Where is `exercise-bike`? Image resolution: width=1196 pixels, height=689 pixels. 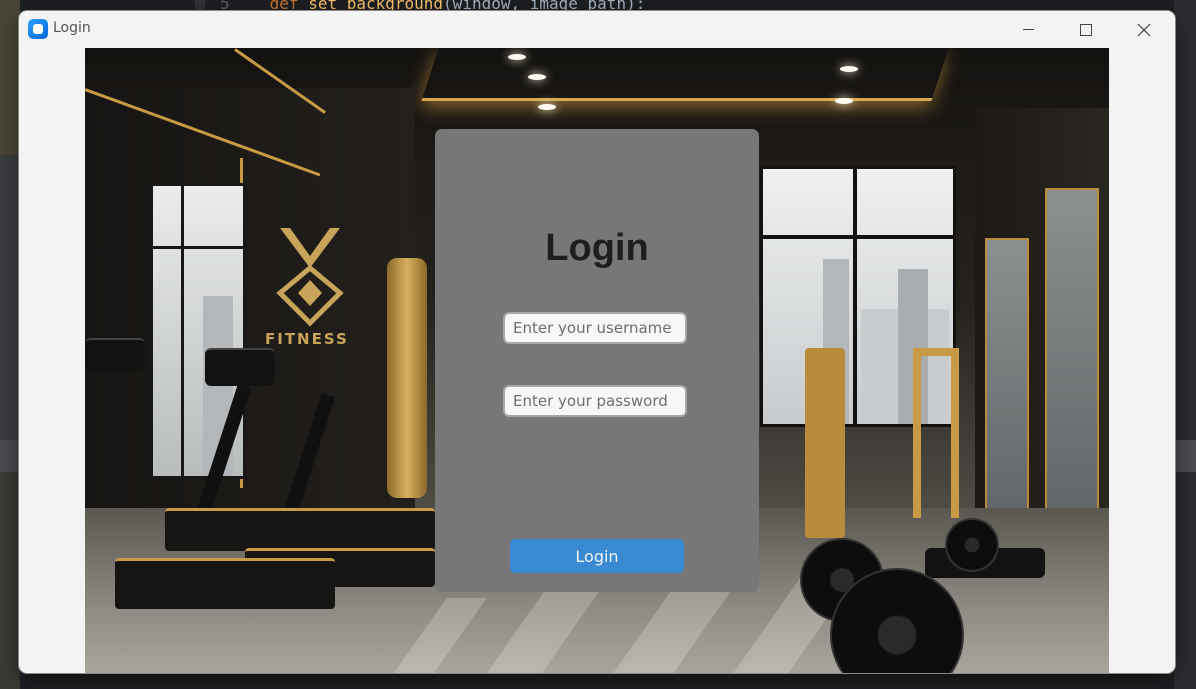 exercise-bike is located at coordinates (825, 443).